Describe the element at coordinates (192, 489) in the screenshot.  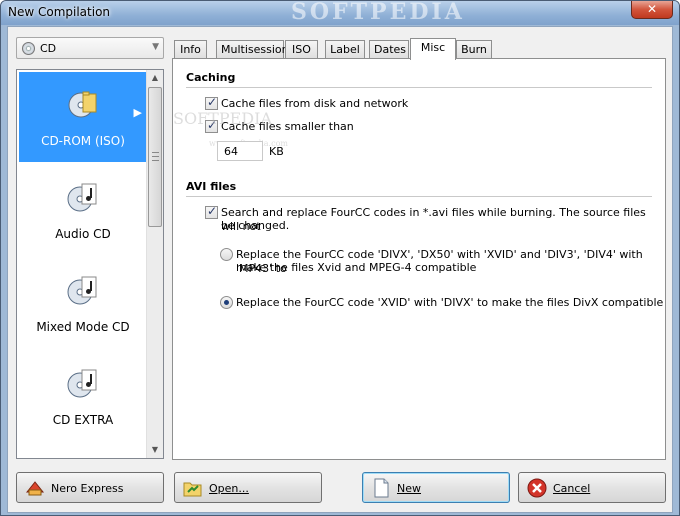
I see `open-folder-icon` at that location.